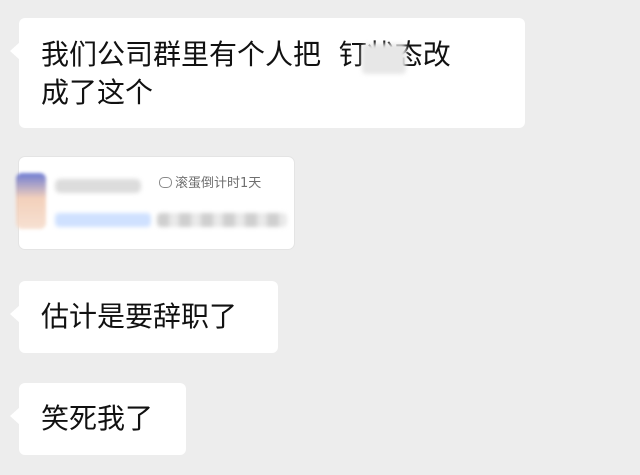  Describe the element at coordinates (384, 59) in the screenshot. I see `blurred-app-name` at that location.